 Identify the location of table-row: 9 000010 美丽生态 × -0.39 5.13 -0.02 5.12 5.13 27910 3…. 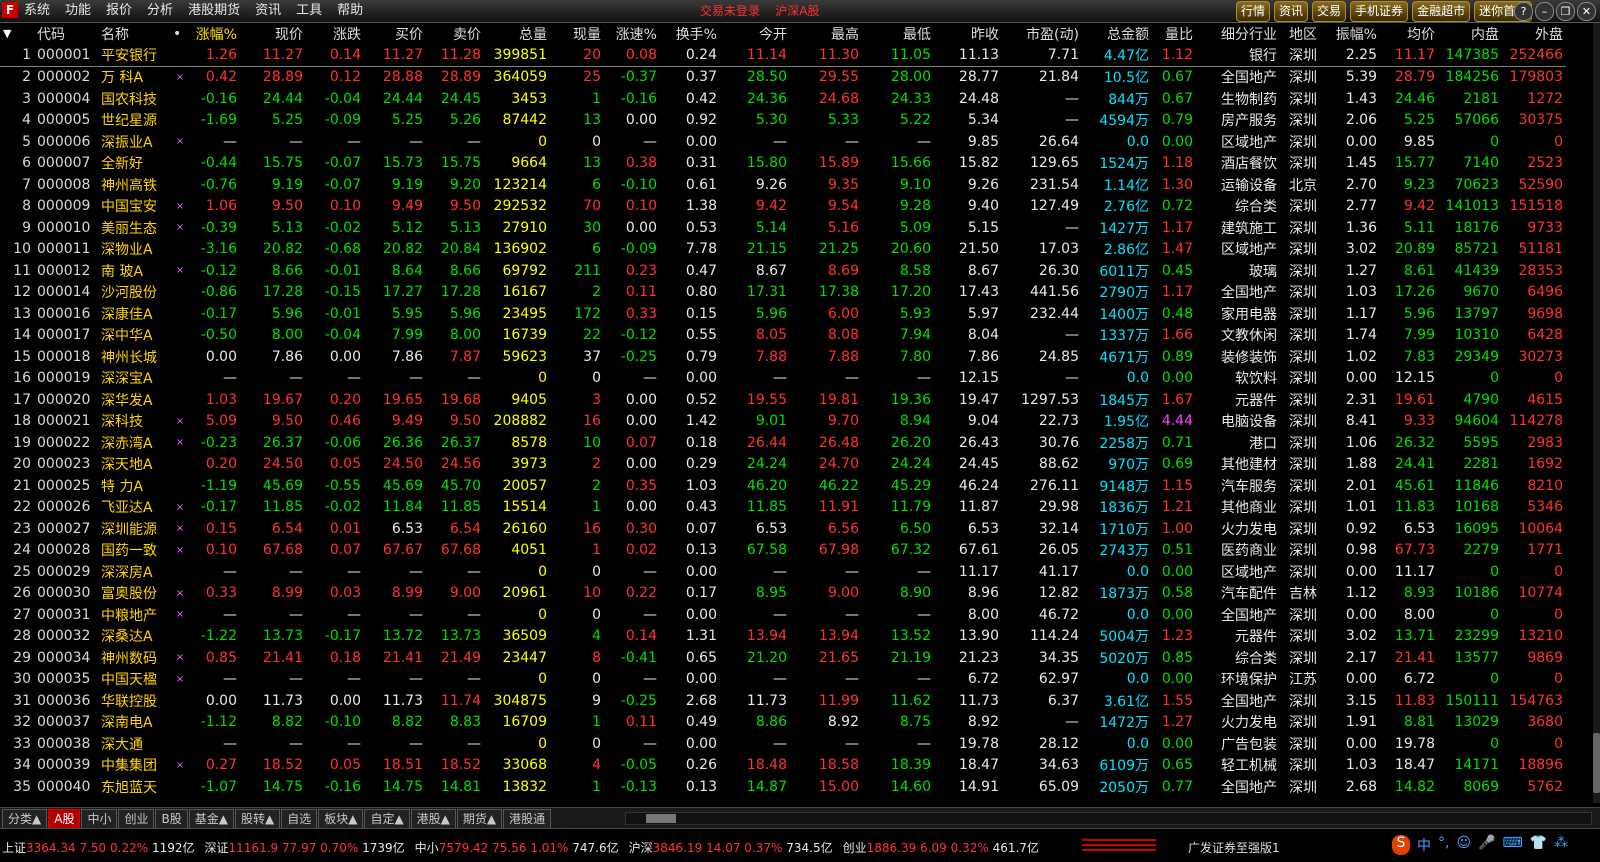
(783, 228).